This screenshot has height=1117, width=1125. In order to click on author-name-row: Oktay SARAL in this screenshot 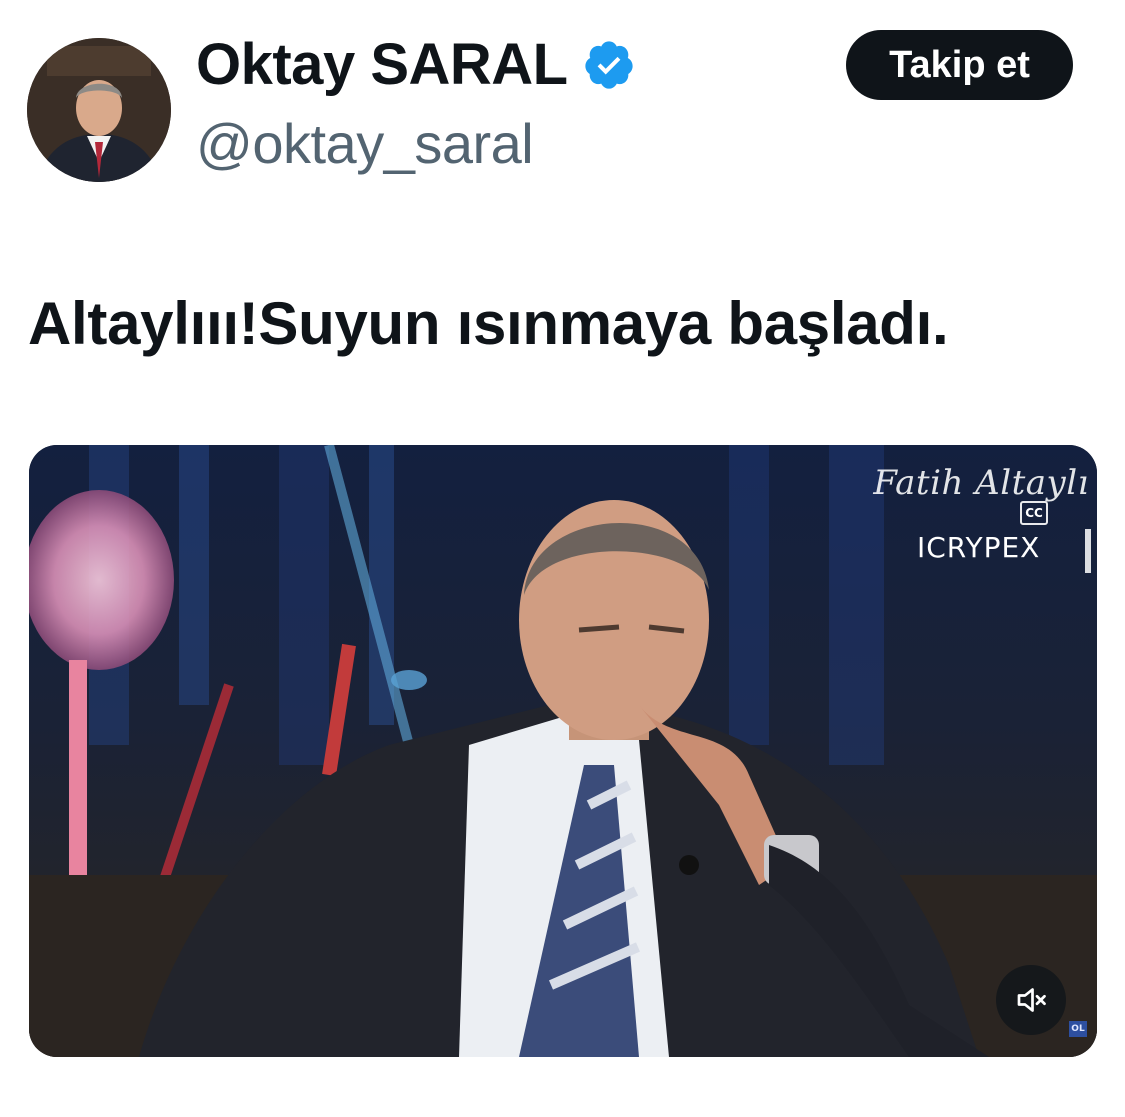, I will do `click(416, 65)`.